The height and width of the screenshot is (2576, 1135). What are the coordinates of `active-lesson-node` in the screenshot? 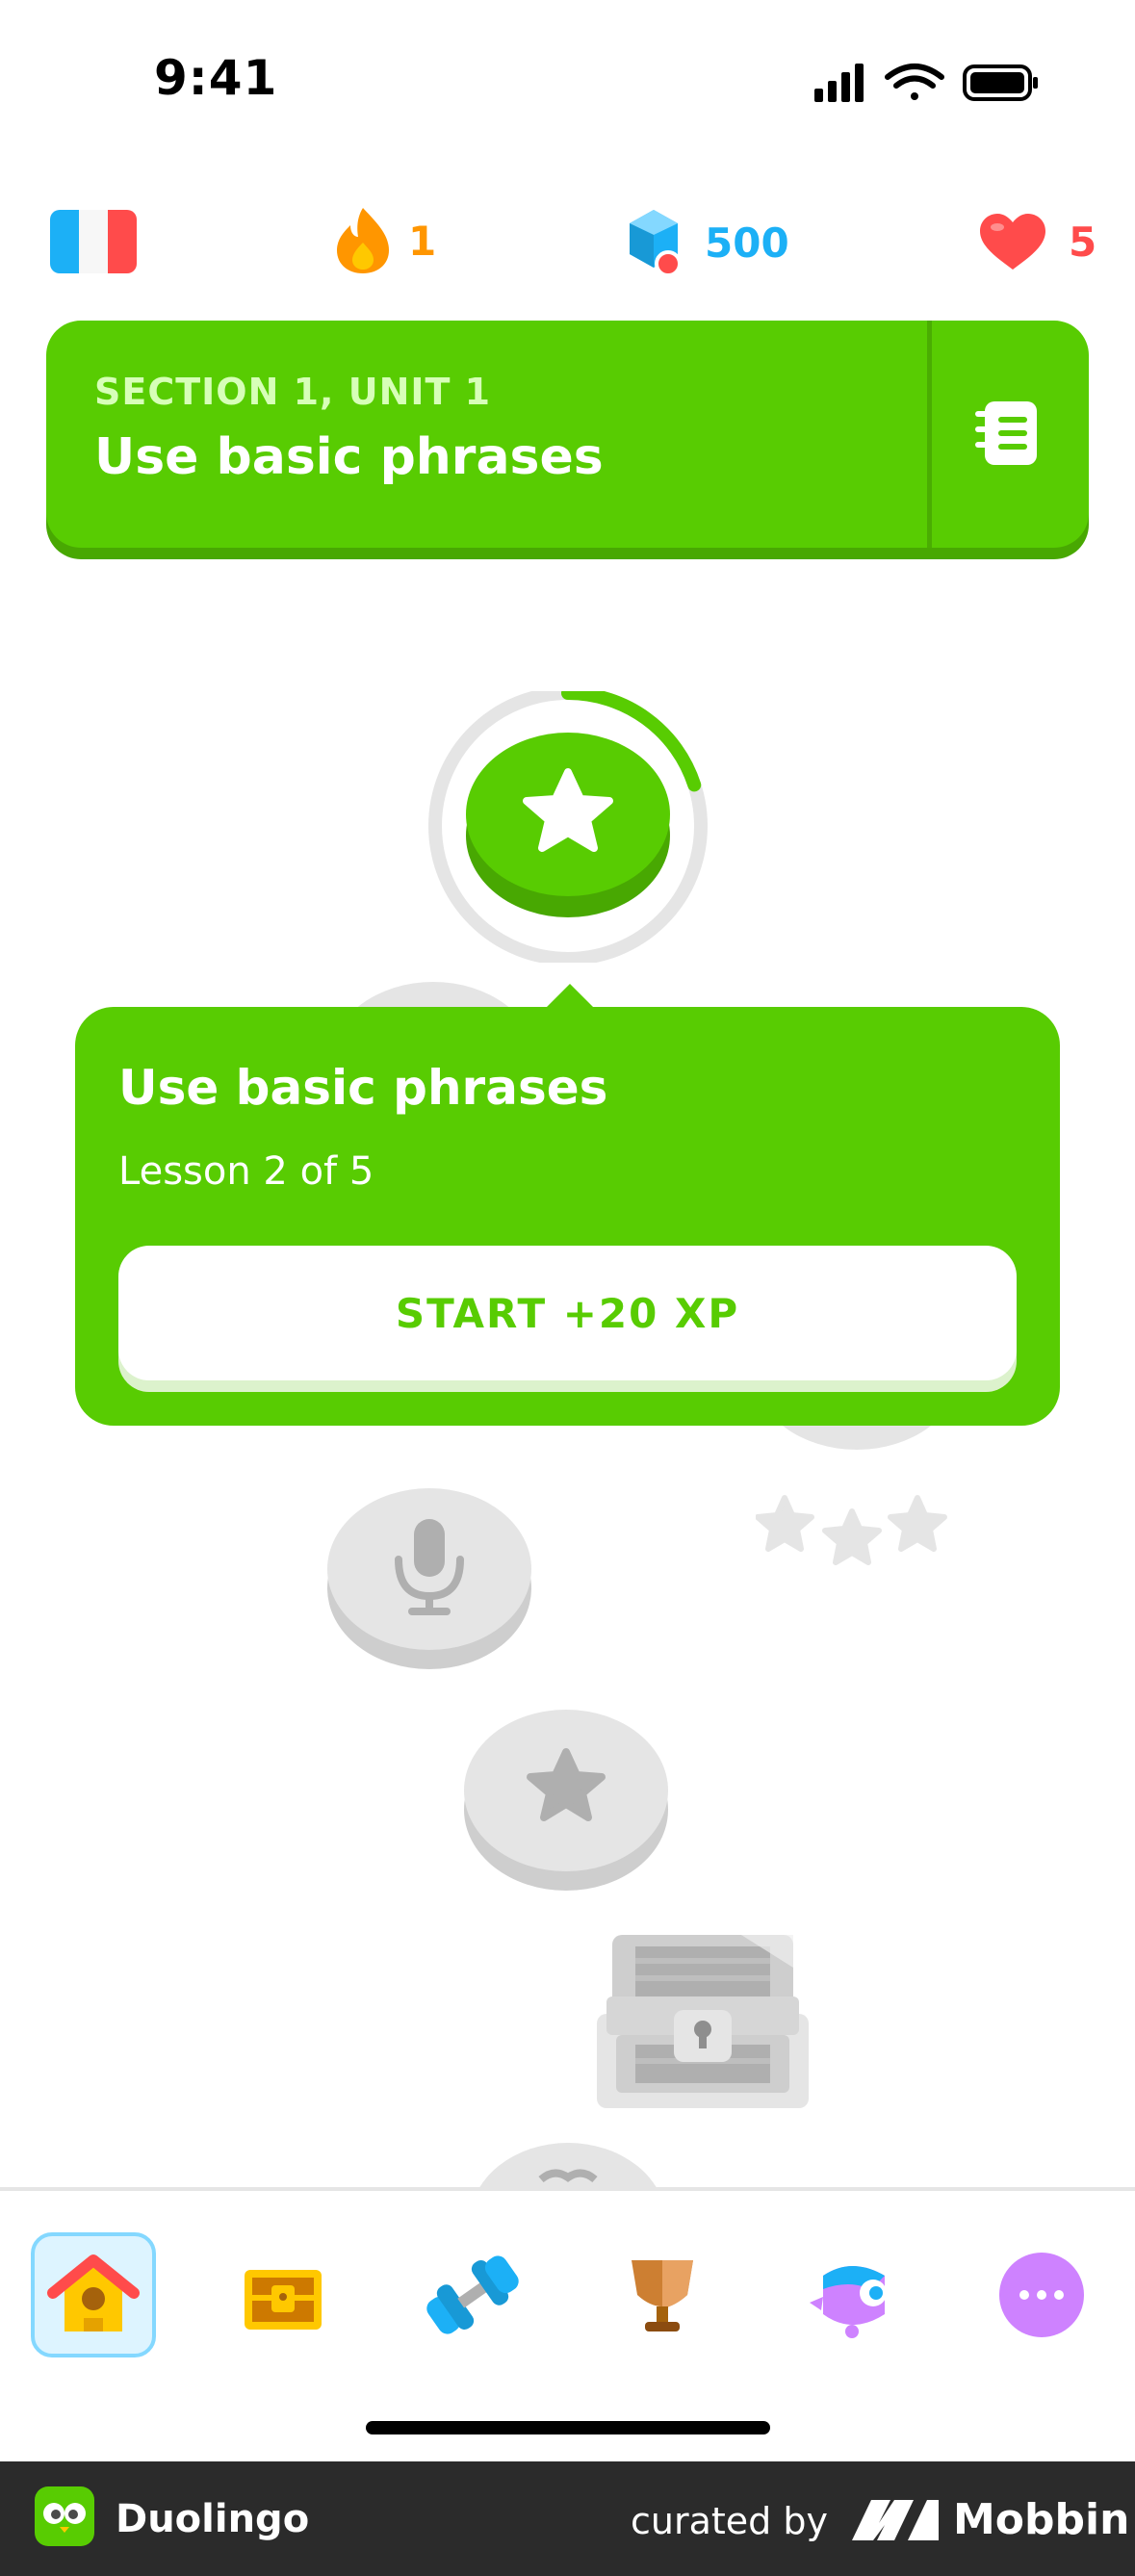 It's located at (568, 827).